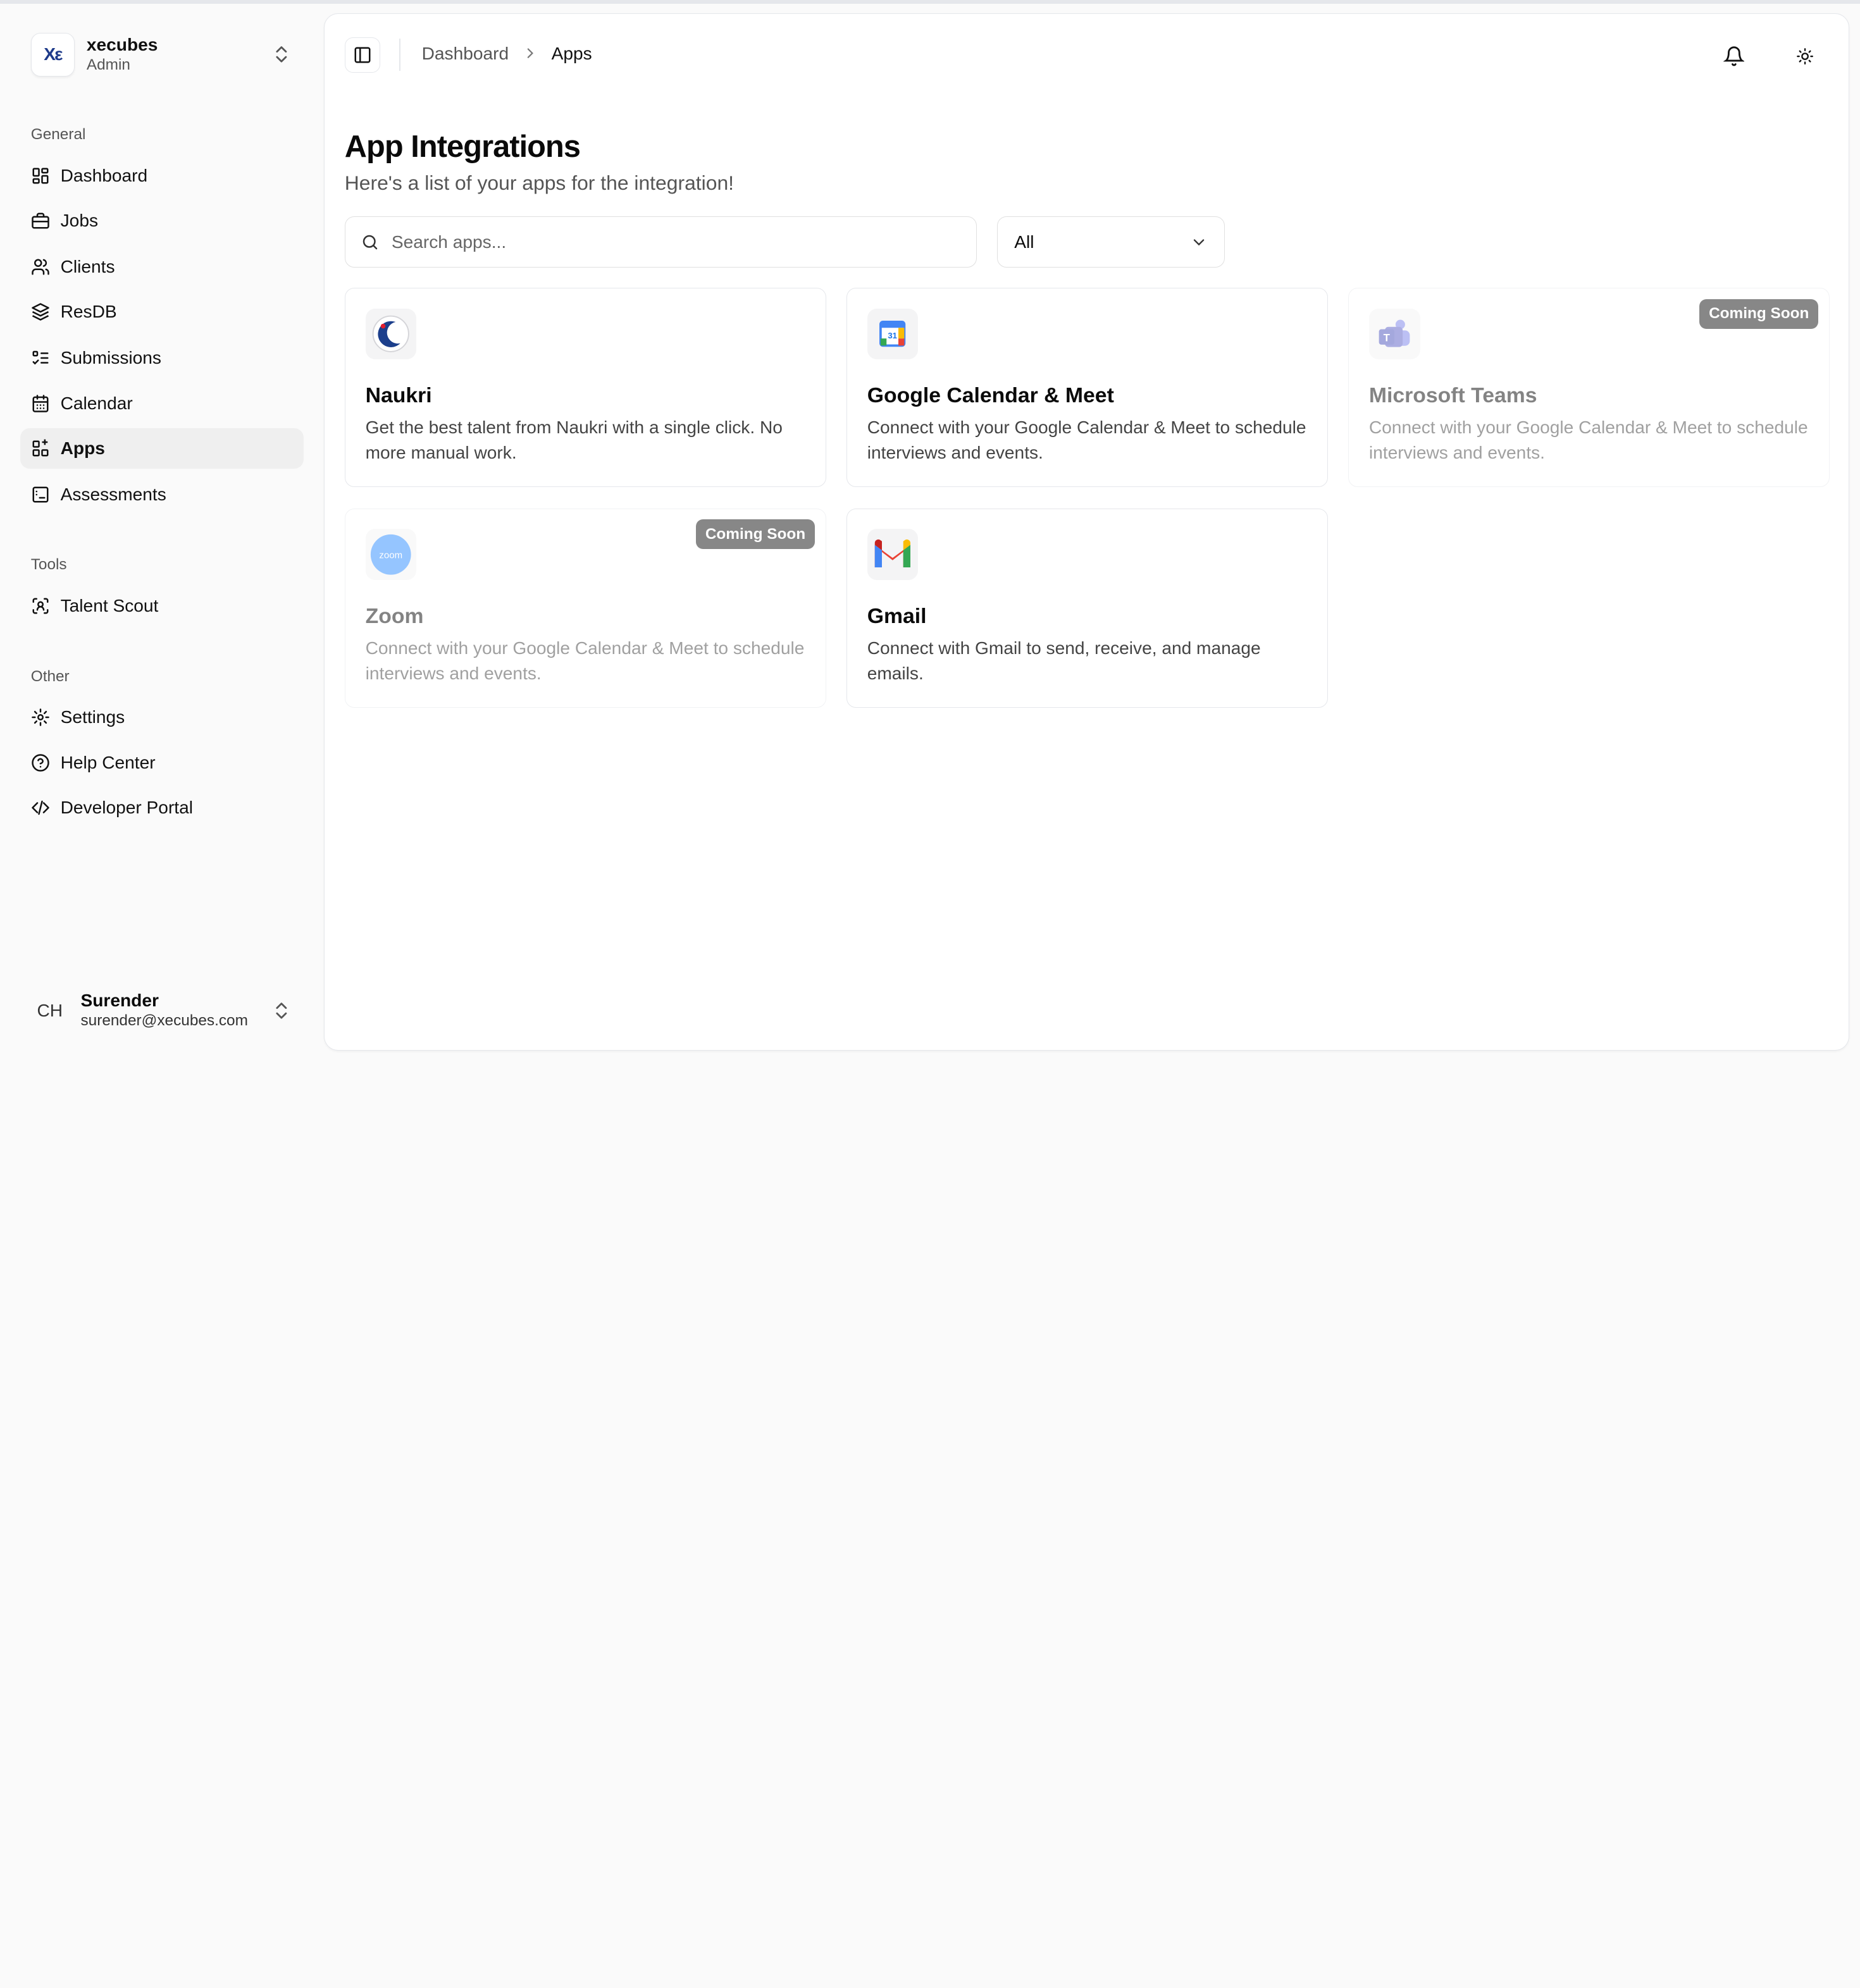 This screenshot has width=1860, height=1988. Describe the element at coordinates (92, 717) in the screenshot. I see `sidebar-item-label: Settings` at that location.